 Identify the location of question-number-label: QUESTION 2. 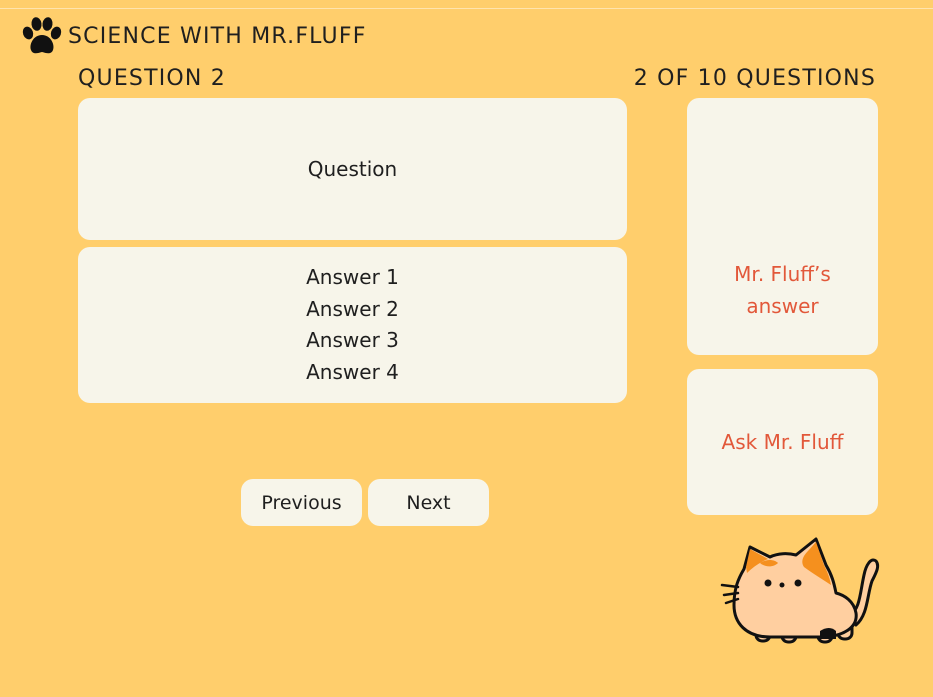
(152, 78).